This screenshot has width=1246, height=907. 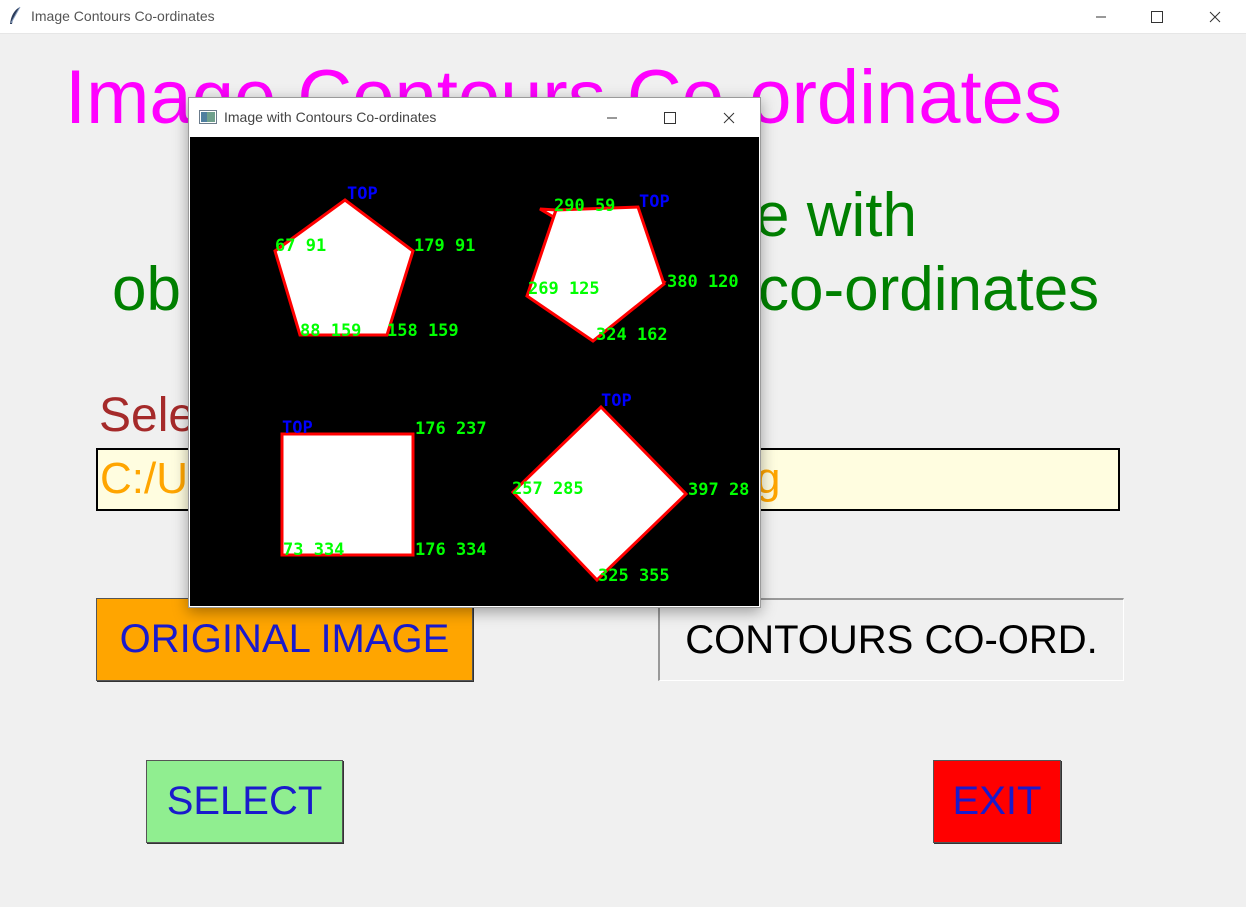 I want to click on diamond-coord-label: 257 285, so click(x=548, y=489).